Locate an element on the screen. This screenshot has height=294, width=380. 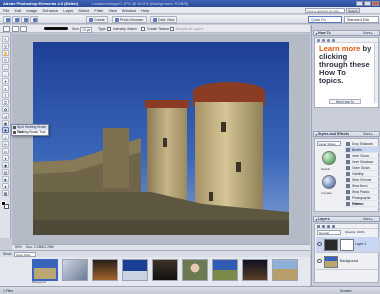
layer-row: Layer 1 is located at coordinates (347, 245).